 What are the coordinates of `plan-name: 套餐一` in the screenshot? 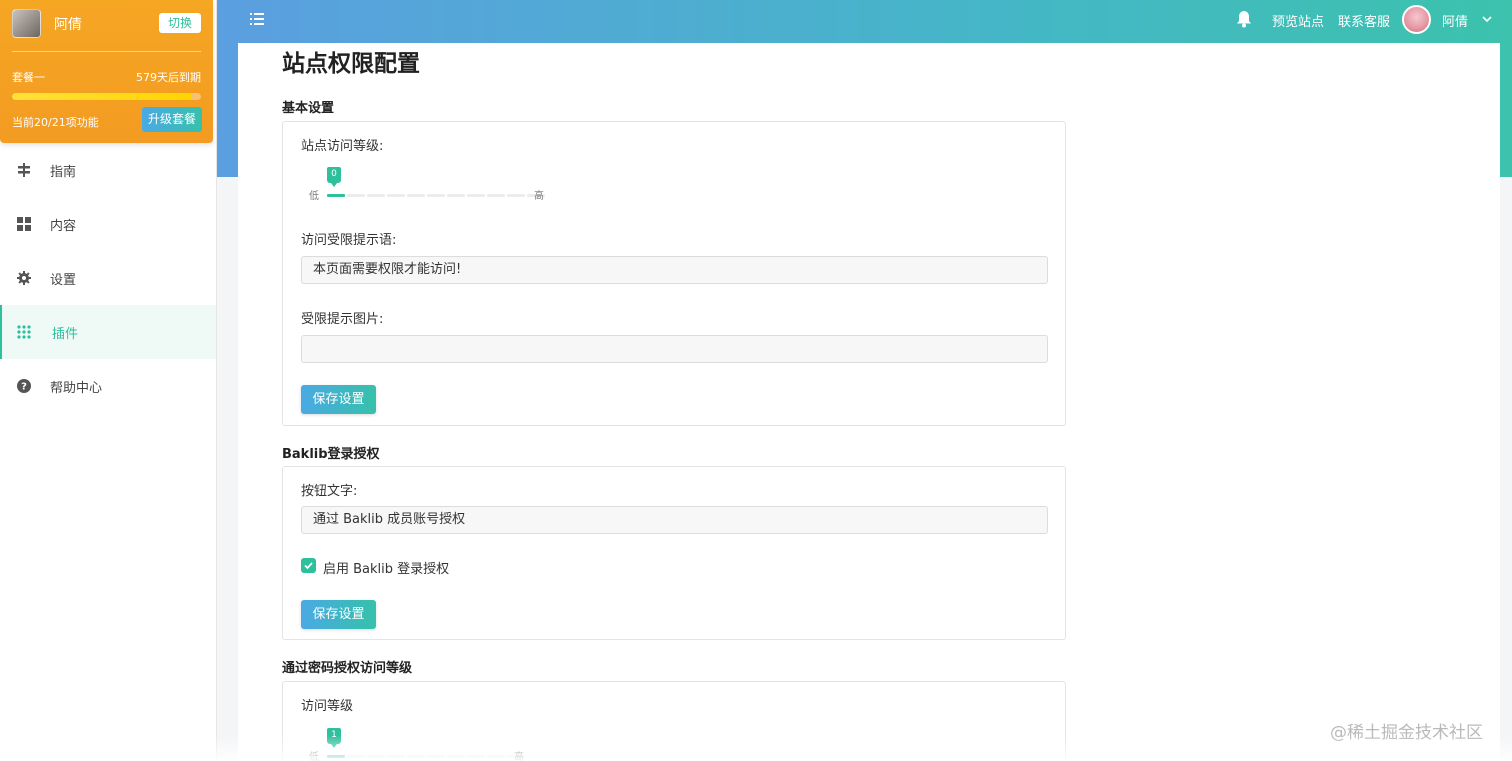 It's located at (28, 77).